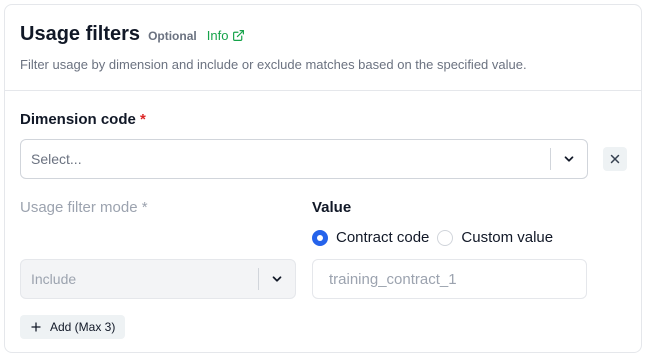  I want to click on usage-filter-mode-value: Include, so click(54, 279).